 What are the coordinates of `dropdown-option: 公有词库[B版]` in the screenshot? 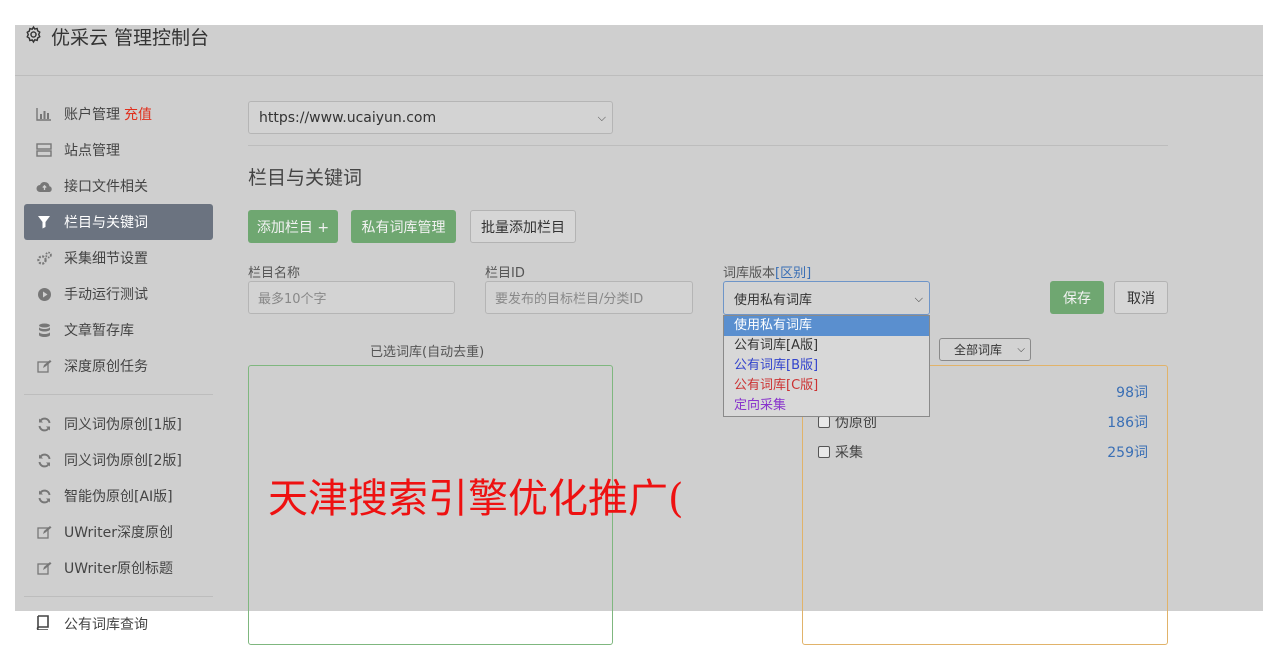 It's located at (826, 366).